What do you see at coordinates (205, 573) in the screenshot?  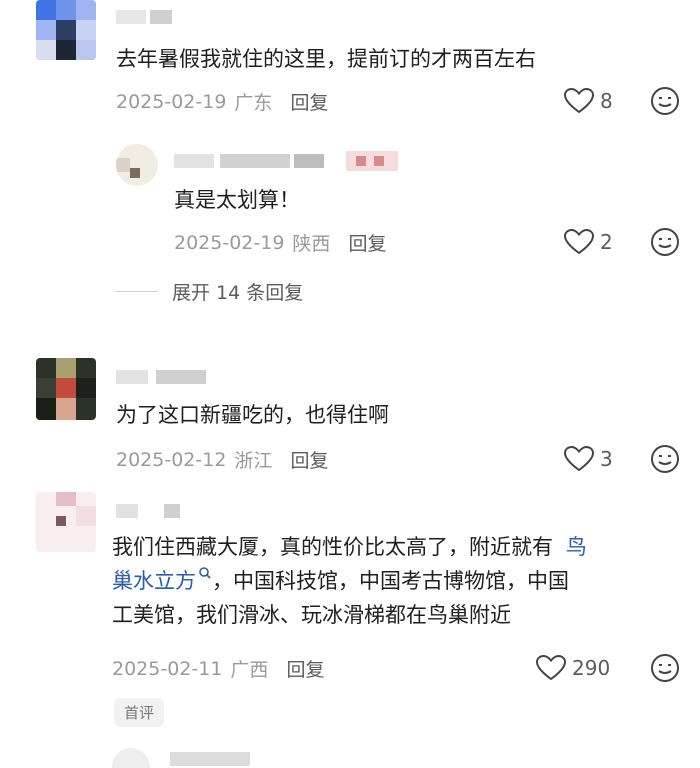 I see `search-icon` at bounding box center [205, 573].